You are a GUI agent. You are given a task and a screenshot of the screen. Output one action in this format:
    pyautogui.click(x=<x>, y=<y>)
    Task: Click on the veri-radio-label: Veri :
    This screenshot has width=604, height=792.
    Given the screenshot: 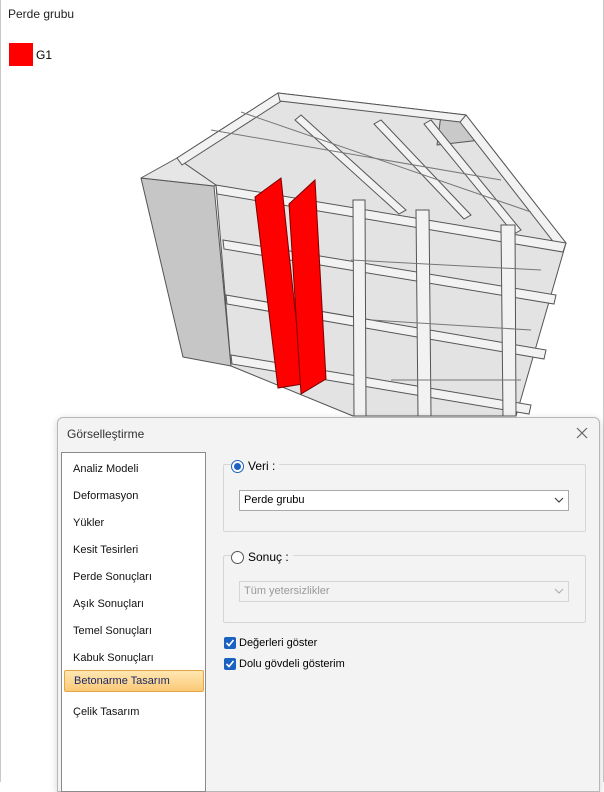 What is the action you would take?
    pyautogui.click(x=262, y=466)
    